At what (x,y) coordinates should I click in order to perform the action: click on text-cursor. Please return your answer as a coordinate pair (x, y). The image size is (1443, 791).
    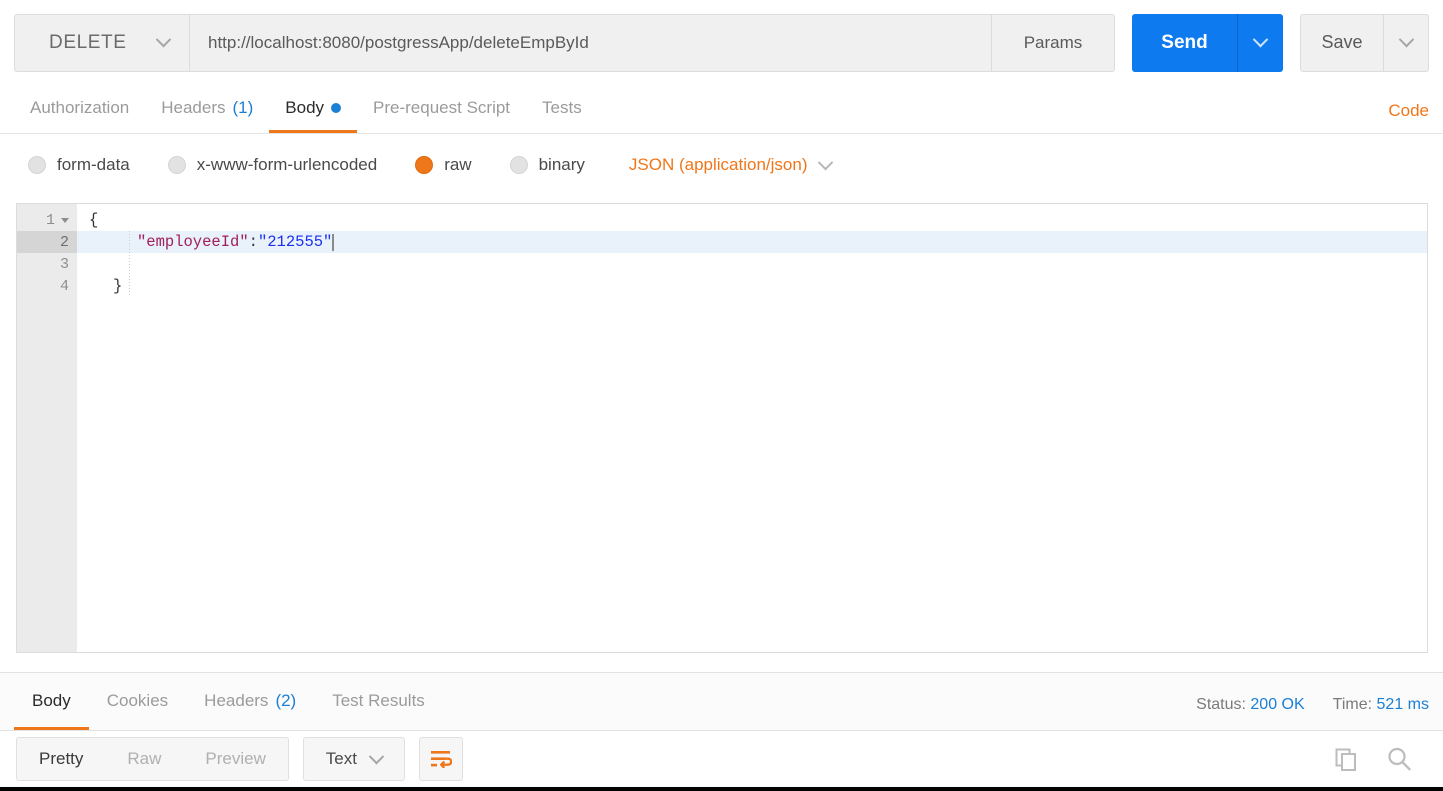
    Looking at the image, I should click on (333, 242).